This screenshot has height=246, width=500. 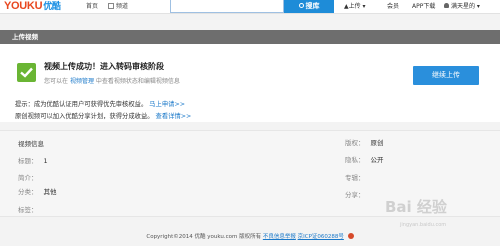 I want to click on footer-report-link: 不良信息举报, so click(x=279, y=237).